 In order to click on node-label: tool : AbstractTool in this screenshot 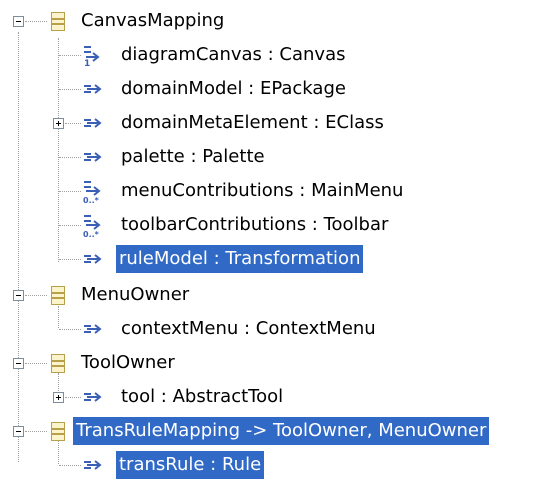, I will do `click(202, 396)`.